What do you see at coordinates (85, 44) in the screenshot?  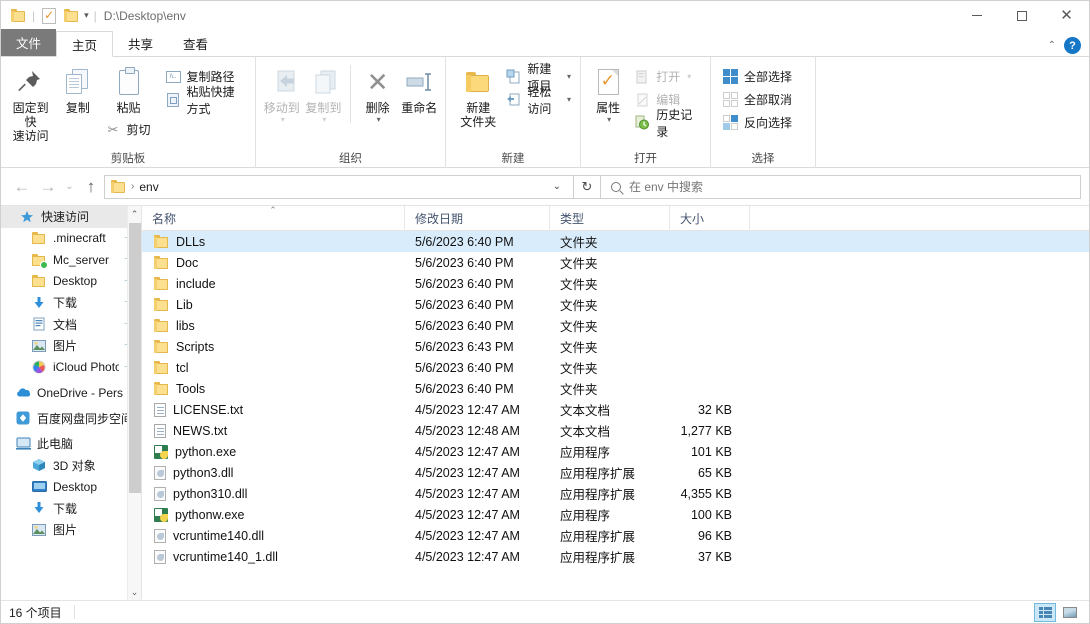 I see `tab-home: 主页` at bounding box center [85, 44].